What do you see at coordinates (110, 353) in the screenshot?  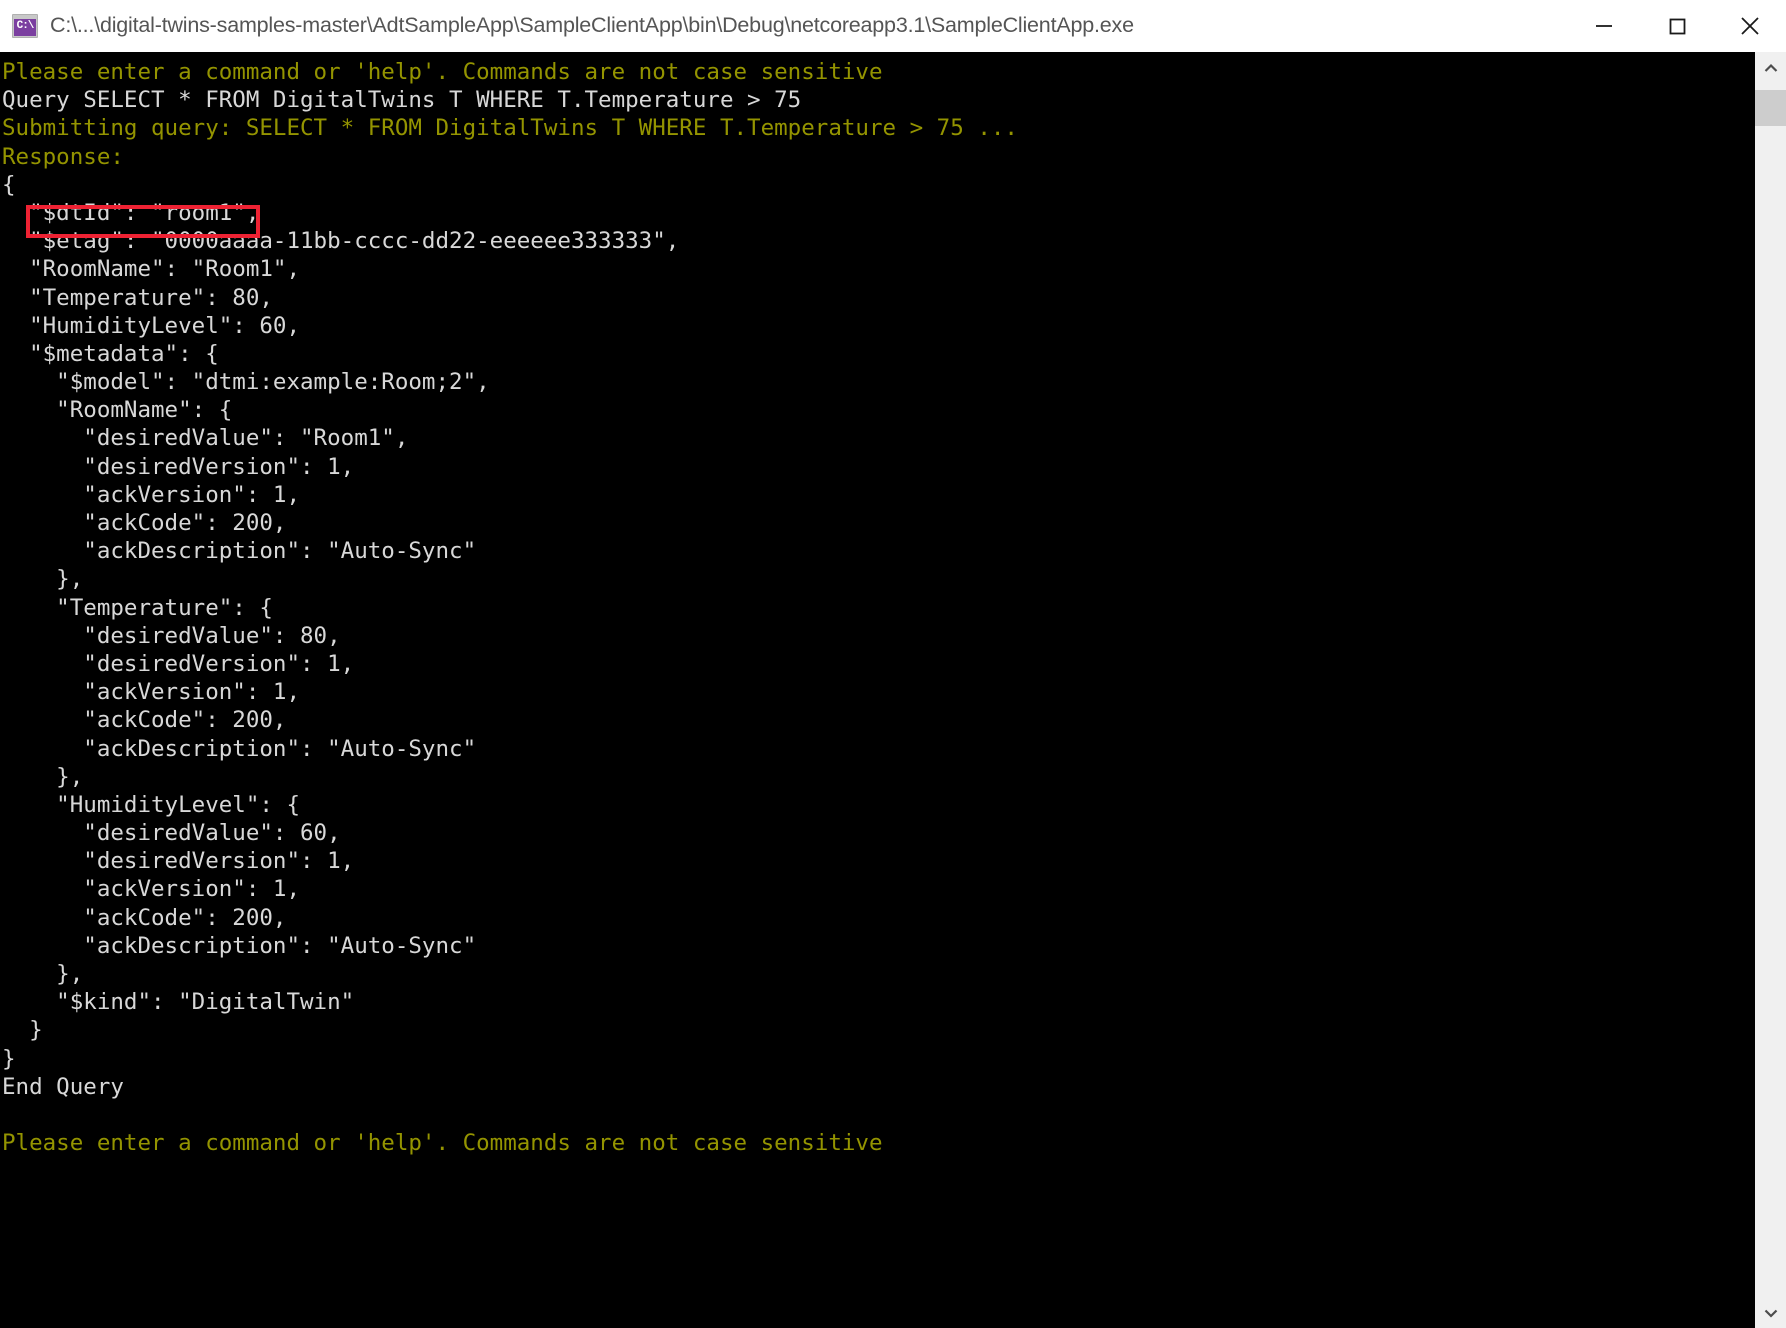 I see `console-line: "$metadata": {` at bounding box center [110, 353].